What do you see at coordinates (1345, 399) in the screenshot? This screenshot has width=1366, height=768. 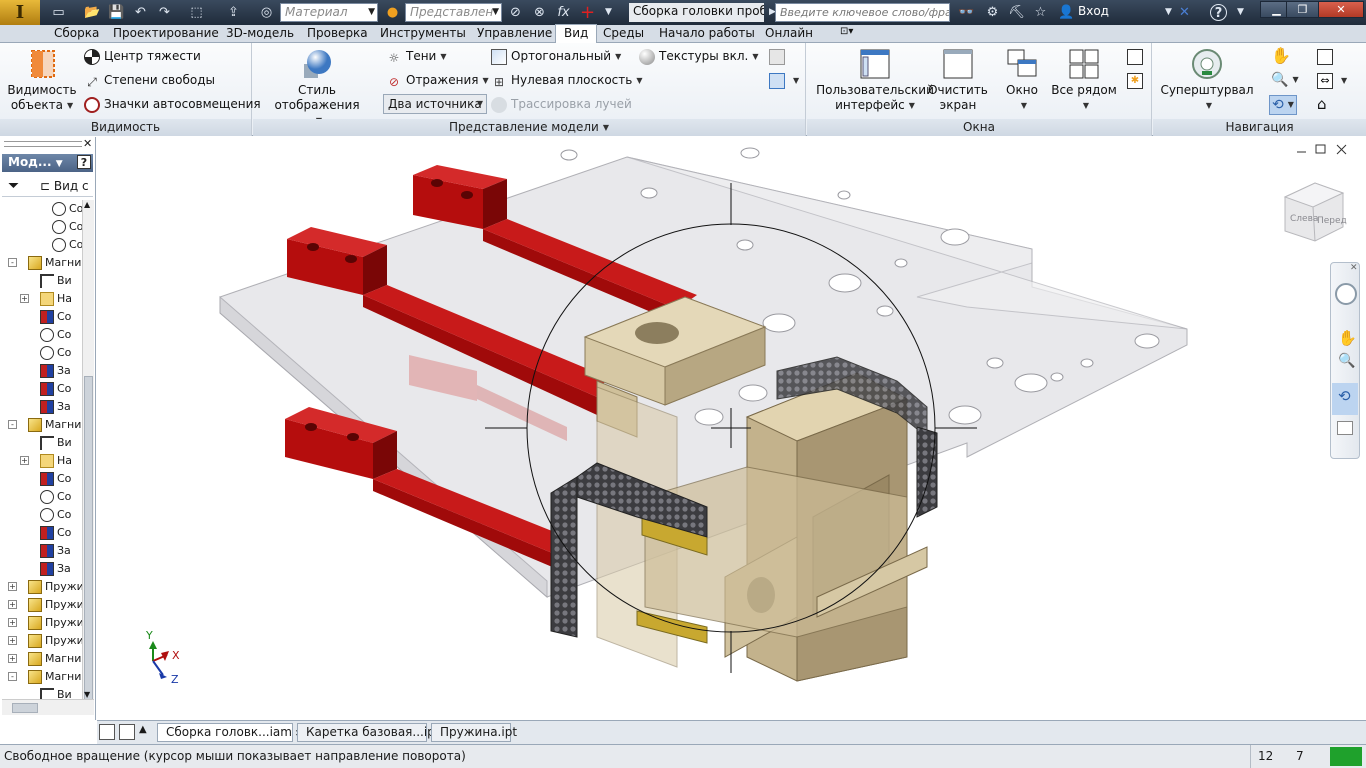 I see `orbit-button: ⟲` at bounding box center [1345, 399].